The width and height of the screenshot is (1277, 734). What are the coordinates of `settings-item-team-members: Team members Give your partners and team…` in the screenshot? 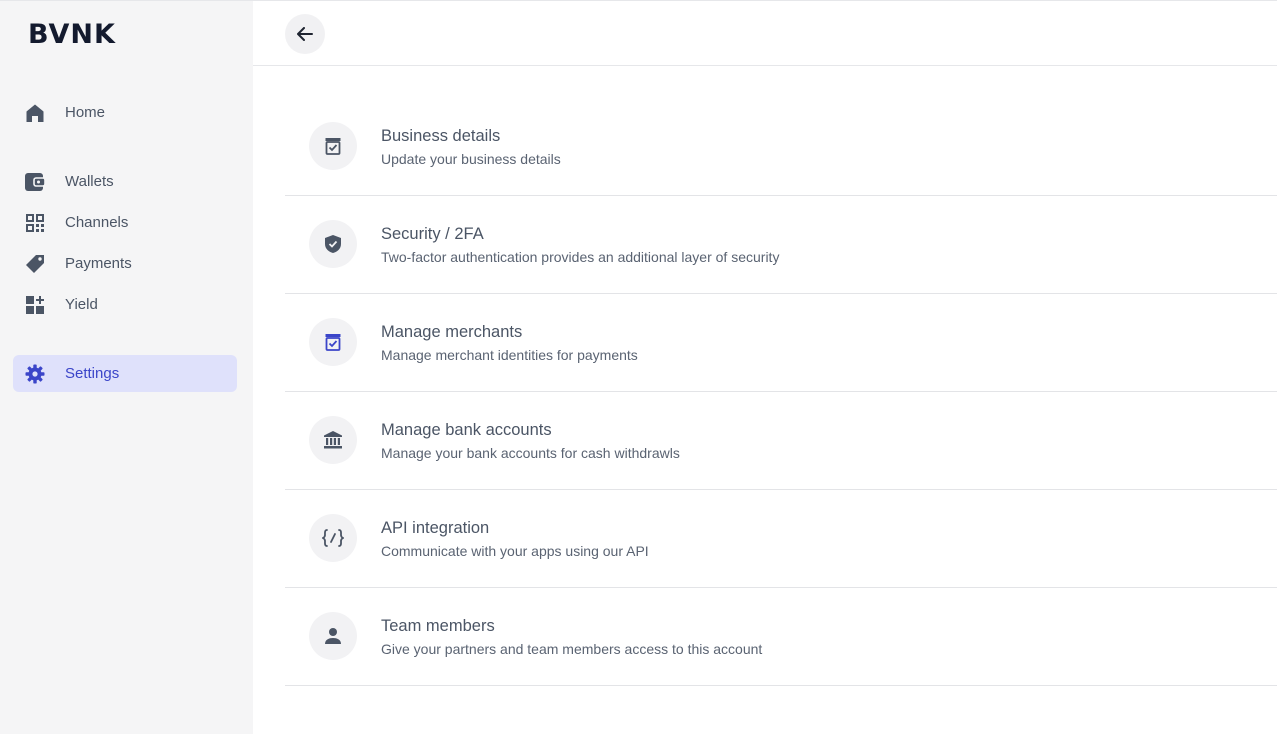 It's located at (781, 637).